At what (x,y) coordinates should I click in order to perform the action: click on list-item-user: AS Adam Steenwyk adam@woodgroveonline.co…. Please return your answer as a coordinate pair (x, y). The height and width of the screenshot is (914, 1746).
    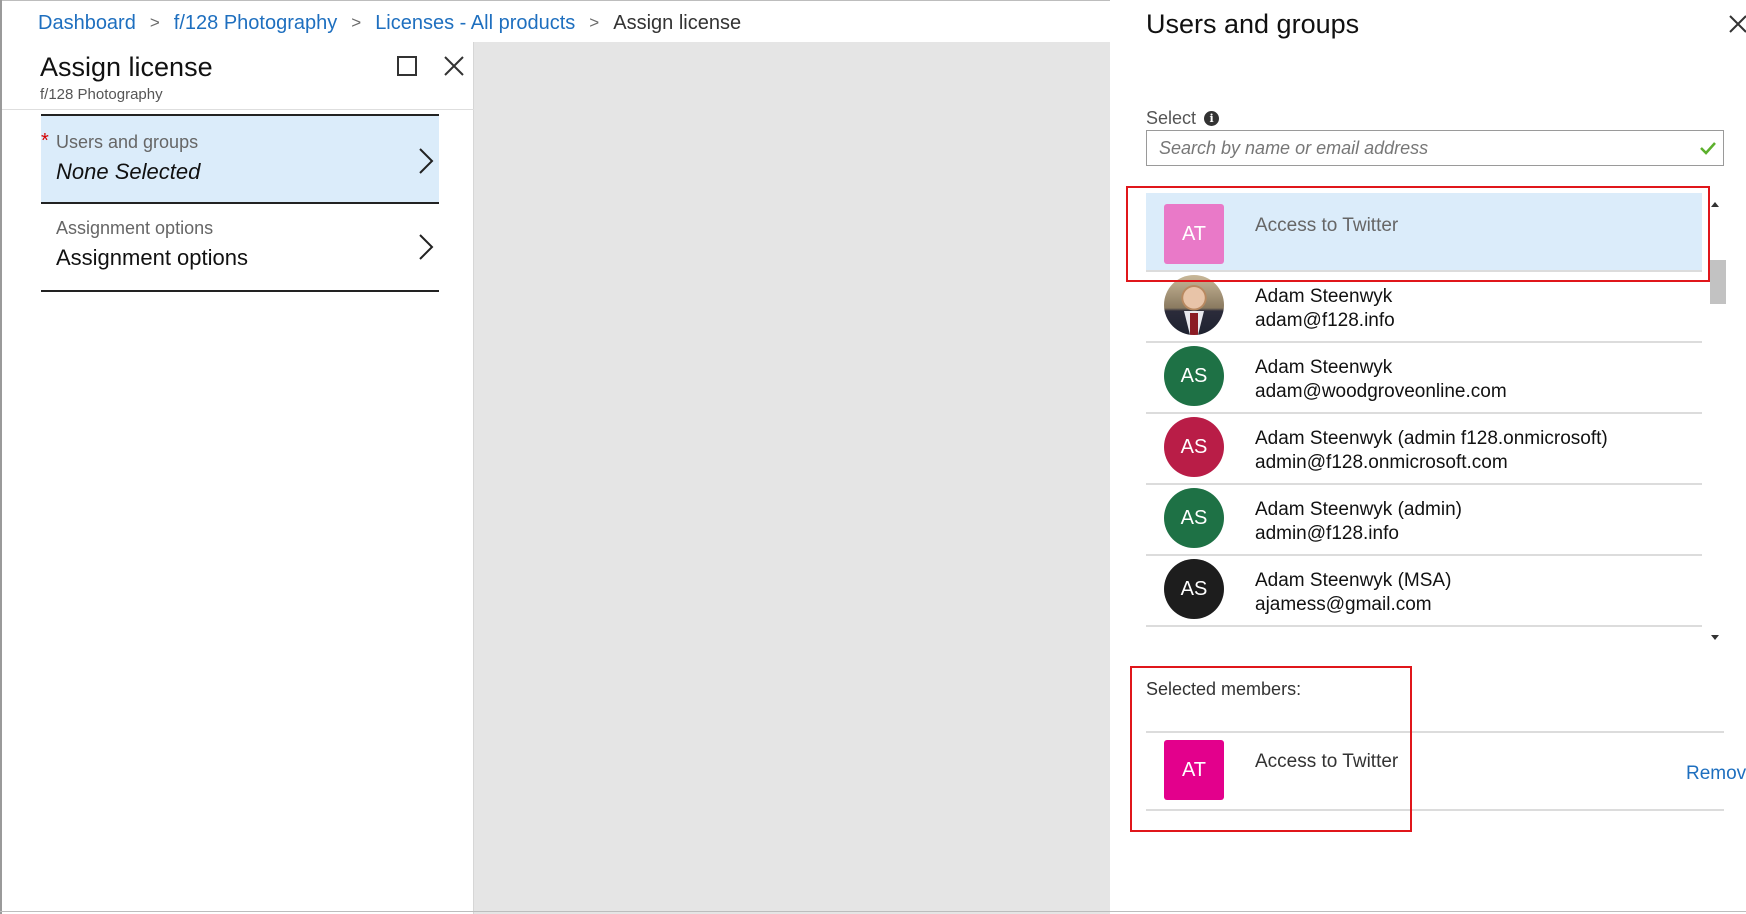
    Looking at the image, I should click on (1424, 374).